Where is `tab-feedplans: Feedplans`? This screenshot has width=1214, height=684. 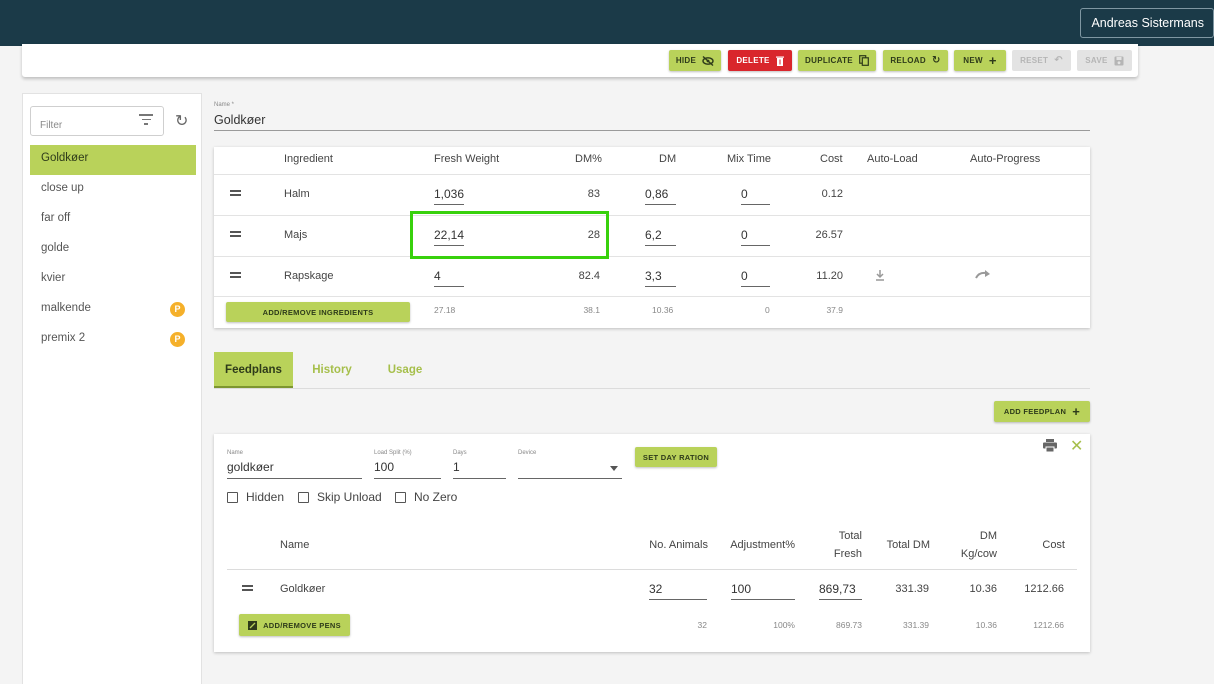 tab-feedplans: Feedplans is located at coordinates (253, 370).